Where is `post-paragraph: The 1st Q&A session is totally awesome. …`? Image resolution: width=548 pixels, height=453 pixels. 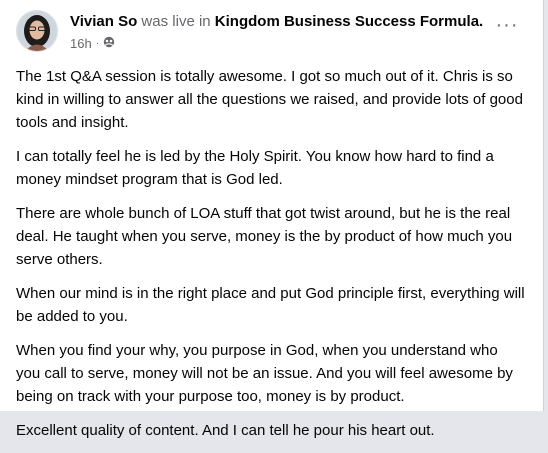
post-paragraph: The 1st Q&A session is totally awesome. … is located at coordinates (269, 99).